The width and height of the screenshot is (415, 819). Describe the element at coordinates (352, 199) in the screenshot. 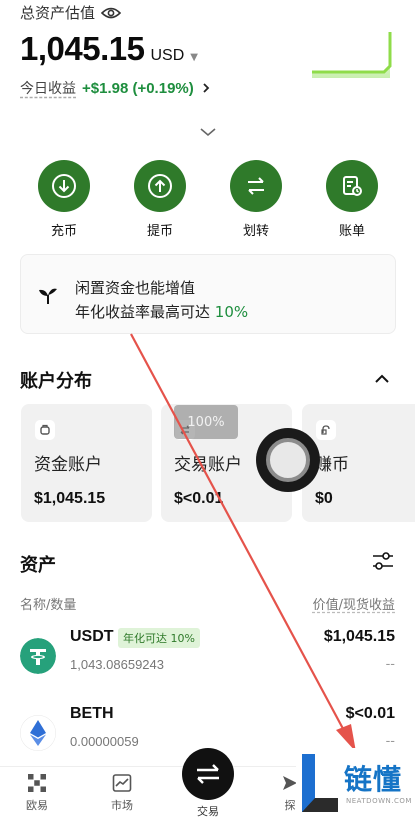

I see `bill-button: 账单` at that location.